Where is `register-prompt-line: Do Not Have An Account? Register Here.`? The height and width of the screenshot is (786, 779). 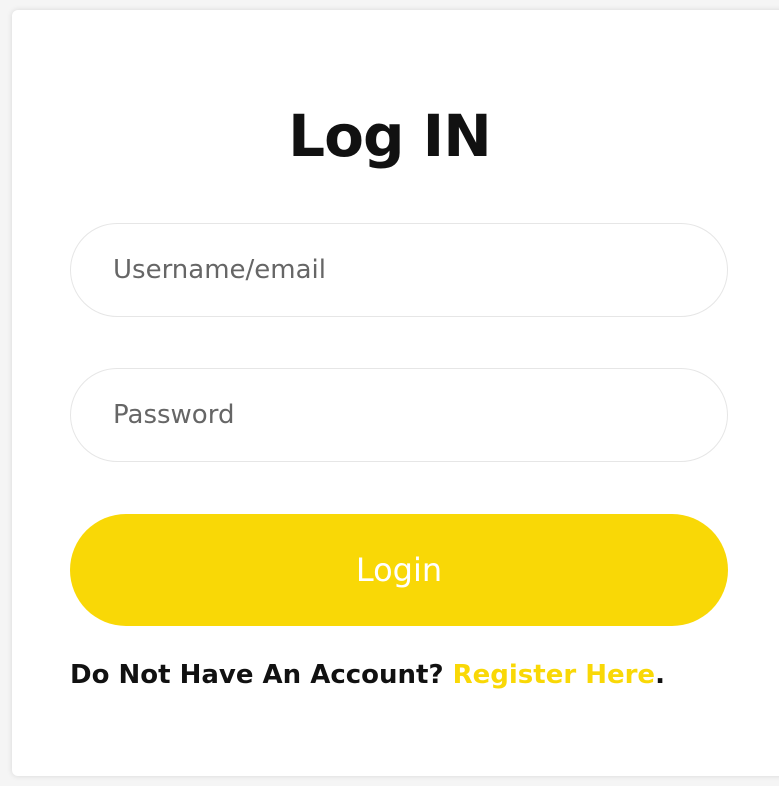 register-prompt-line: Do Not Have An Account? Register Here. is located at coordinates (367, 675).